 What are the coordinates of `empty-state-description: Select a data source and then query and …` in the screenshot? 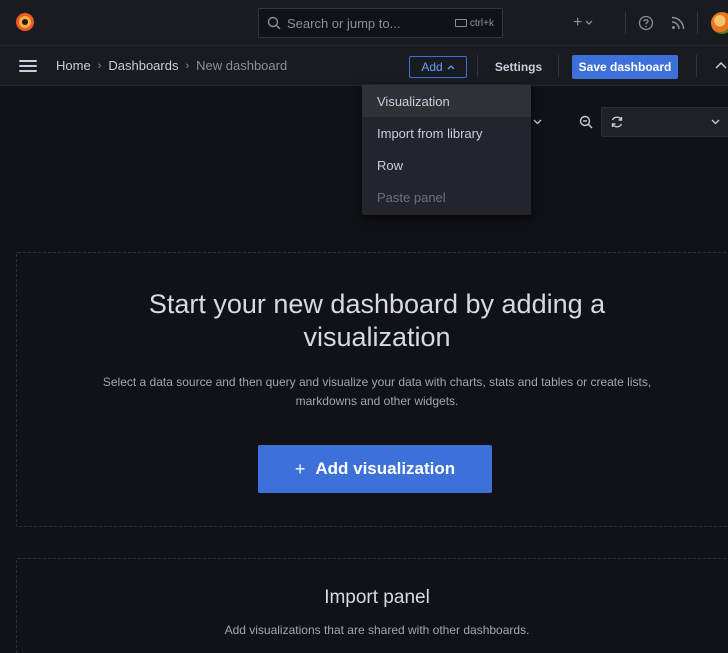 It's located at (377, 391).